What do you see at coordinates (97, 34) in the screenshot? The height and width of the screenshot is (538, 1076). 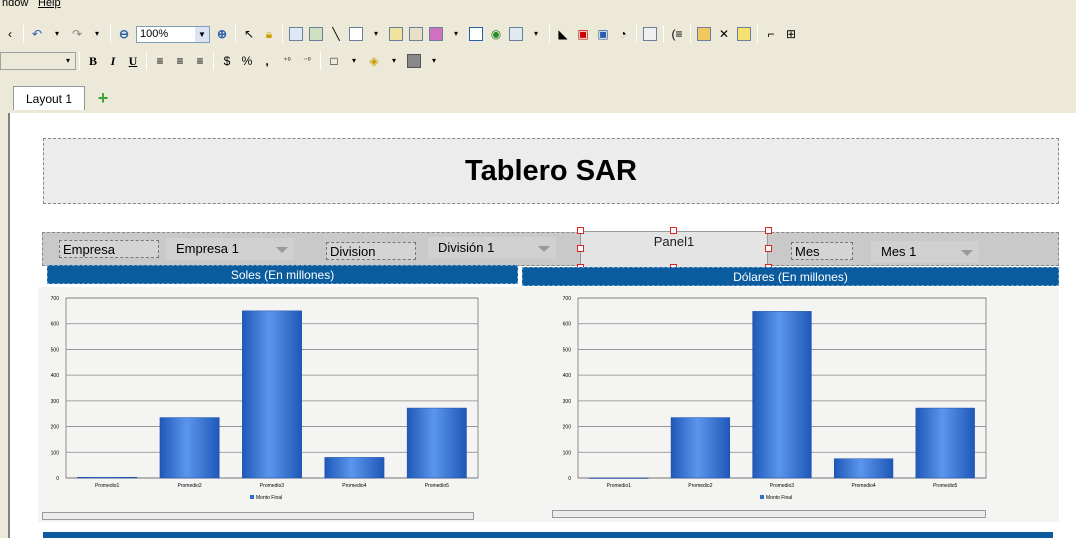 I see `redo-dropdown-icon: ▾` at bounding box center [97, 34].